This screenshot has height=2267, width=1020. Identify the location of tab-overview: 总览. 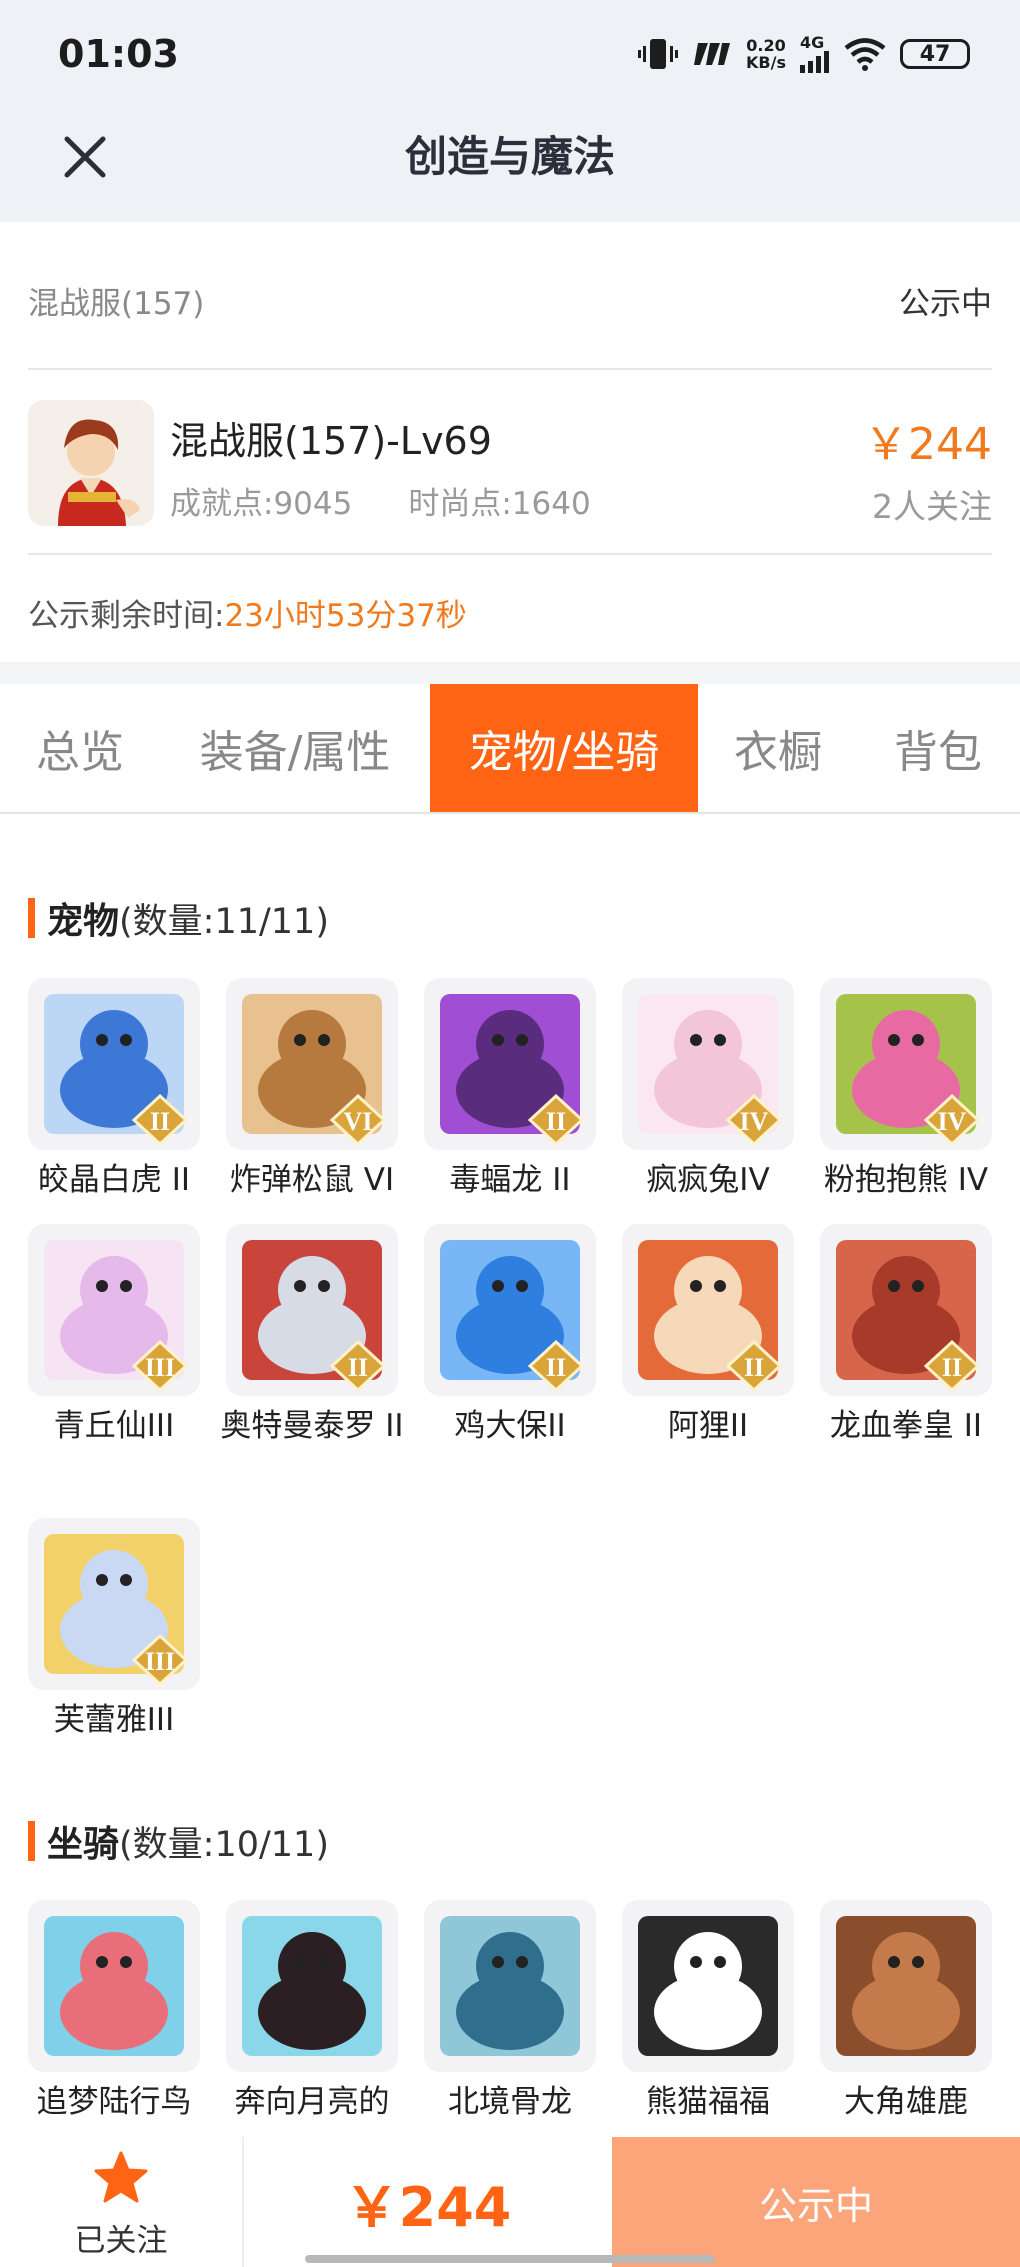
(80, 748).